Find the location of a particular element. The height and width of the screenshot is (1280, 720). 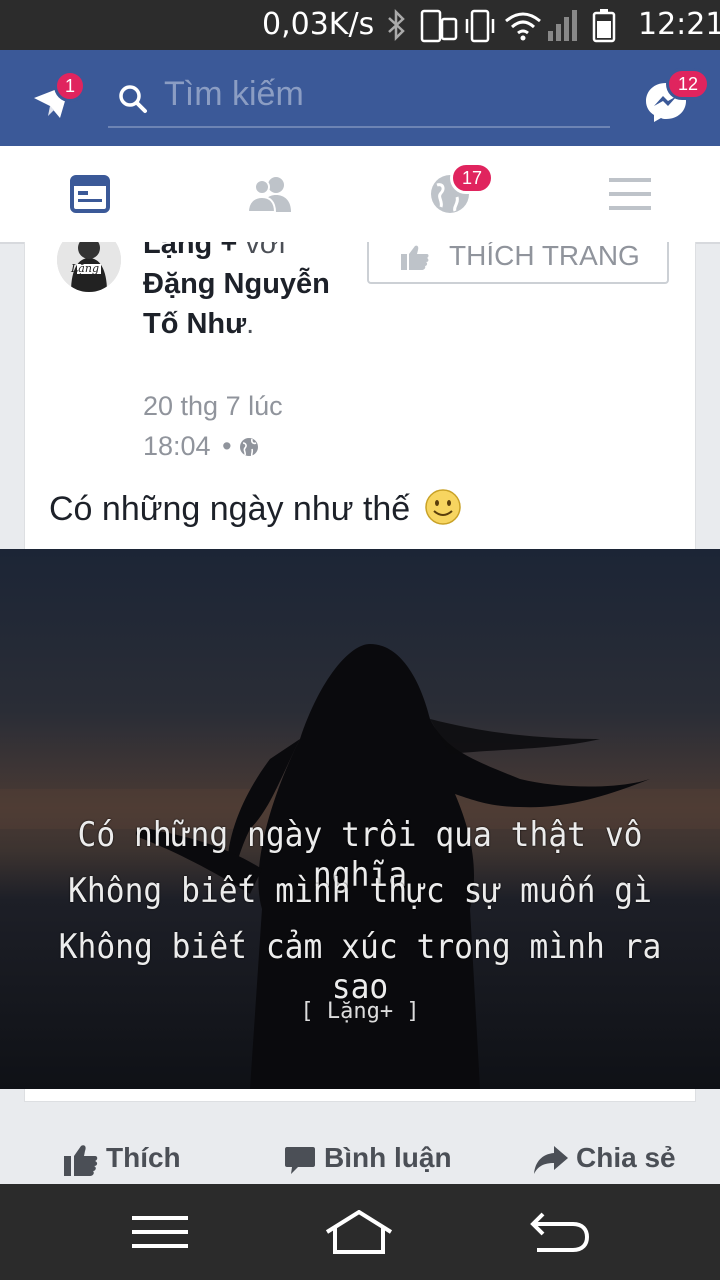

public-globe-icon is located at coordinates (249, 447).